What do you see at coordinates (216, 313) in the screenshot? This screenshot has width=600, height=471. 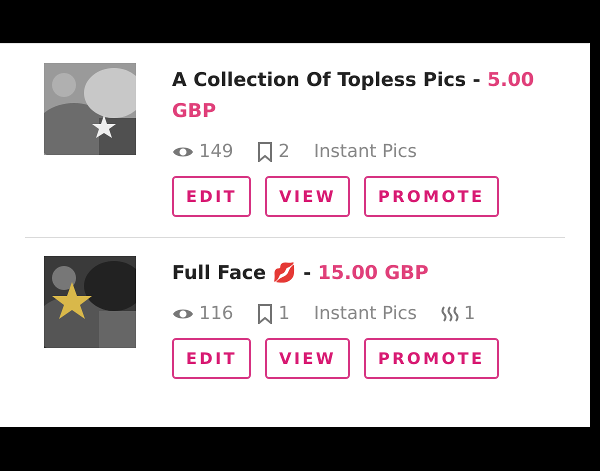 I see `views-count: 116` at bounding box center [216, 313].